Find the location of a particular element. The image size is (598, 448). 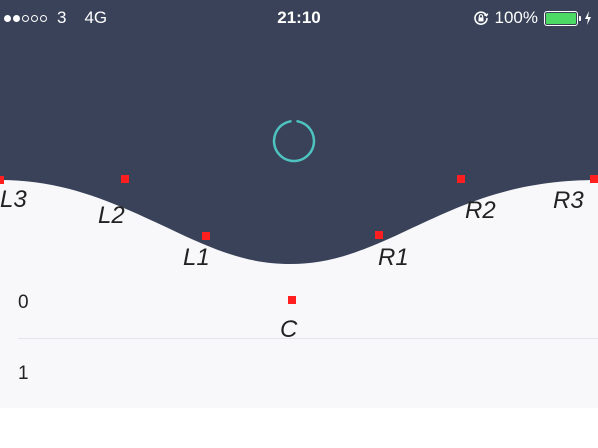

control-point-R3 is located at coordinates (594, 179).